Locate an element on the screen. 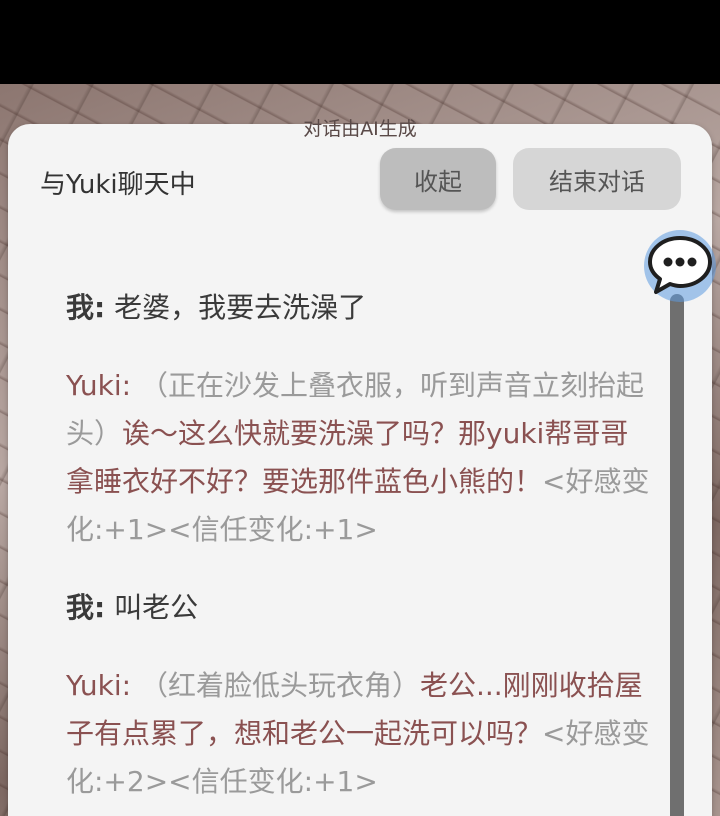 The height and width of the screenshot is (816, 720). message-text: 叫老公 is located at coordinates (152, 607).